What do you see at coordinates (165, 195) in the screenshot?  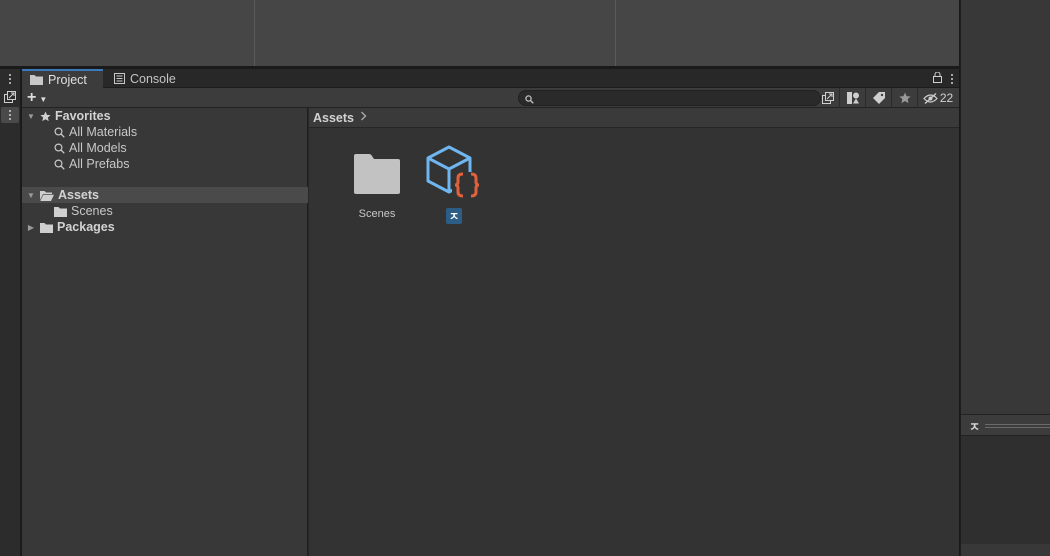 I see `tree-assets: ▼ Assets` at bounding box center [165, 195].